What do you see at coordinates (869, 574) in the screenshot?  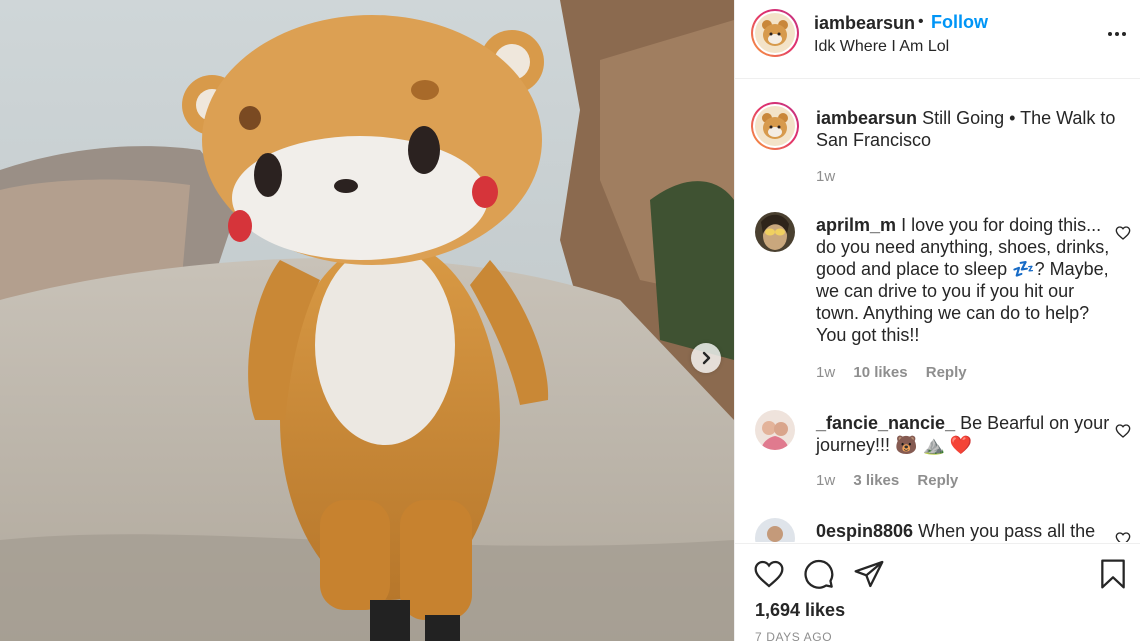 I see `share-icon` at bounding box center [869, 574].